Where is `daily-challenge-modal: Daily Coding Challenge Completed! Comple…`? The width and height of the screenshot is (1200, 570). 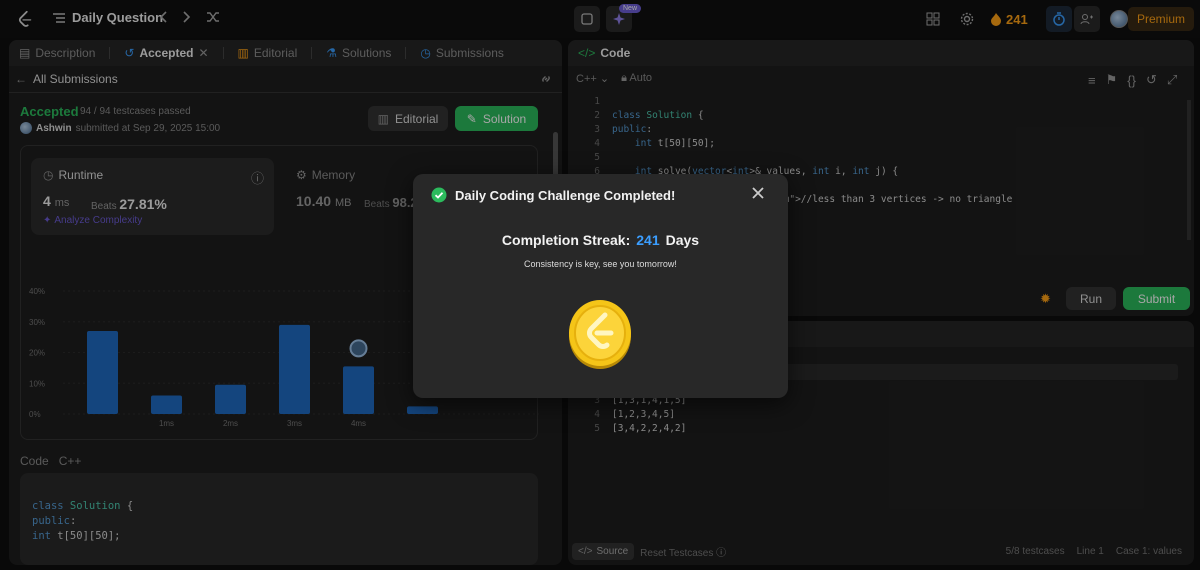
daily-challenge-modal: Daily Coding Challenge Completed! Comple… is located at coordinates (600, 286).